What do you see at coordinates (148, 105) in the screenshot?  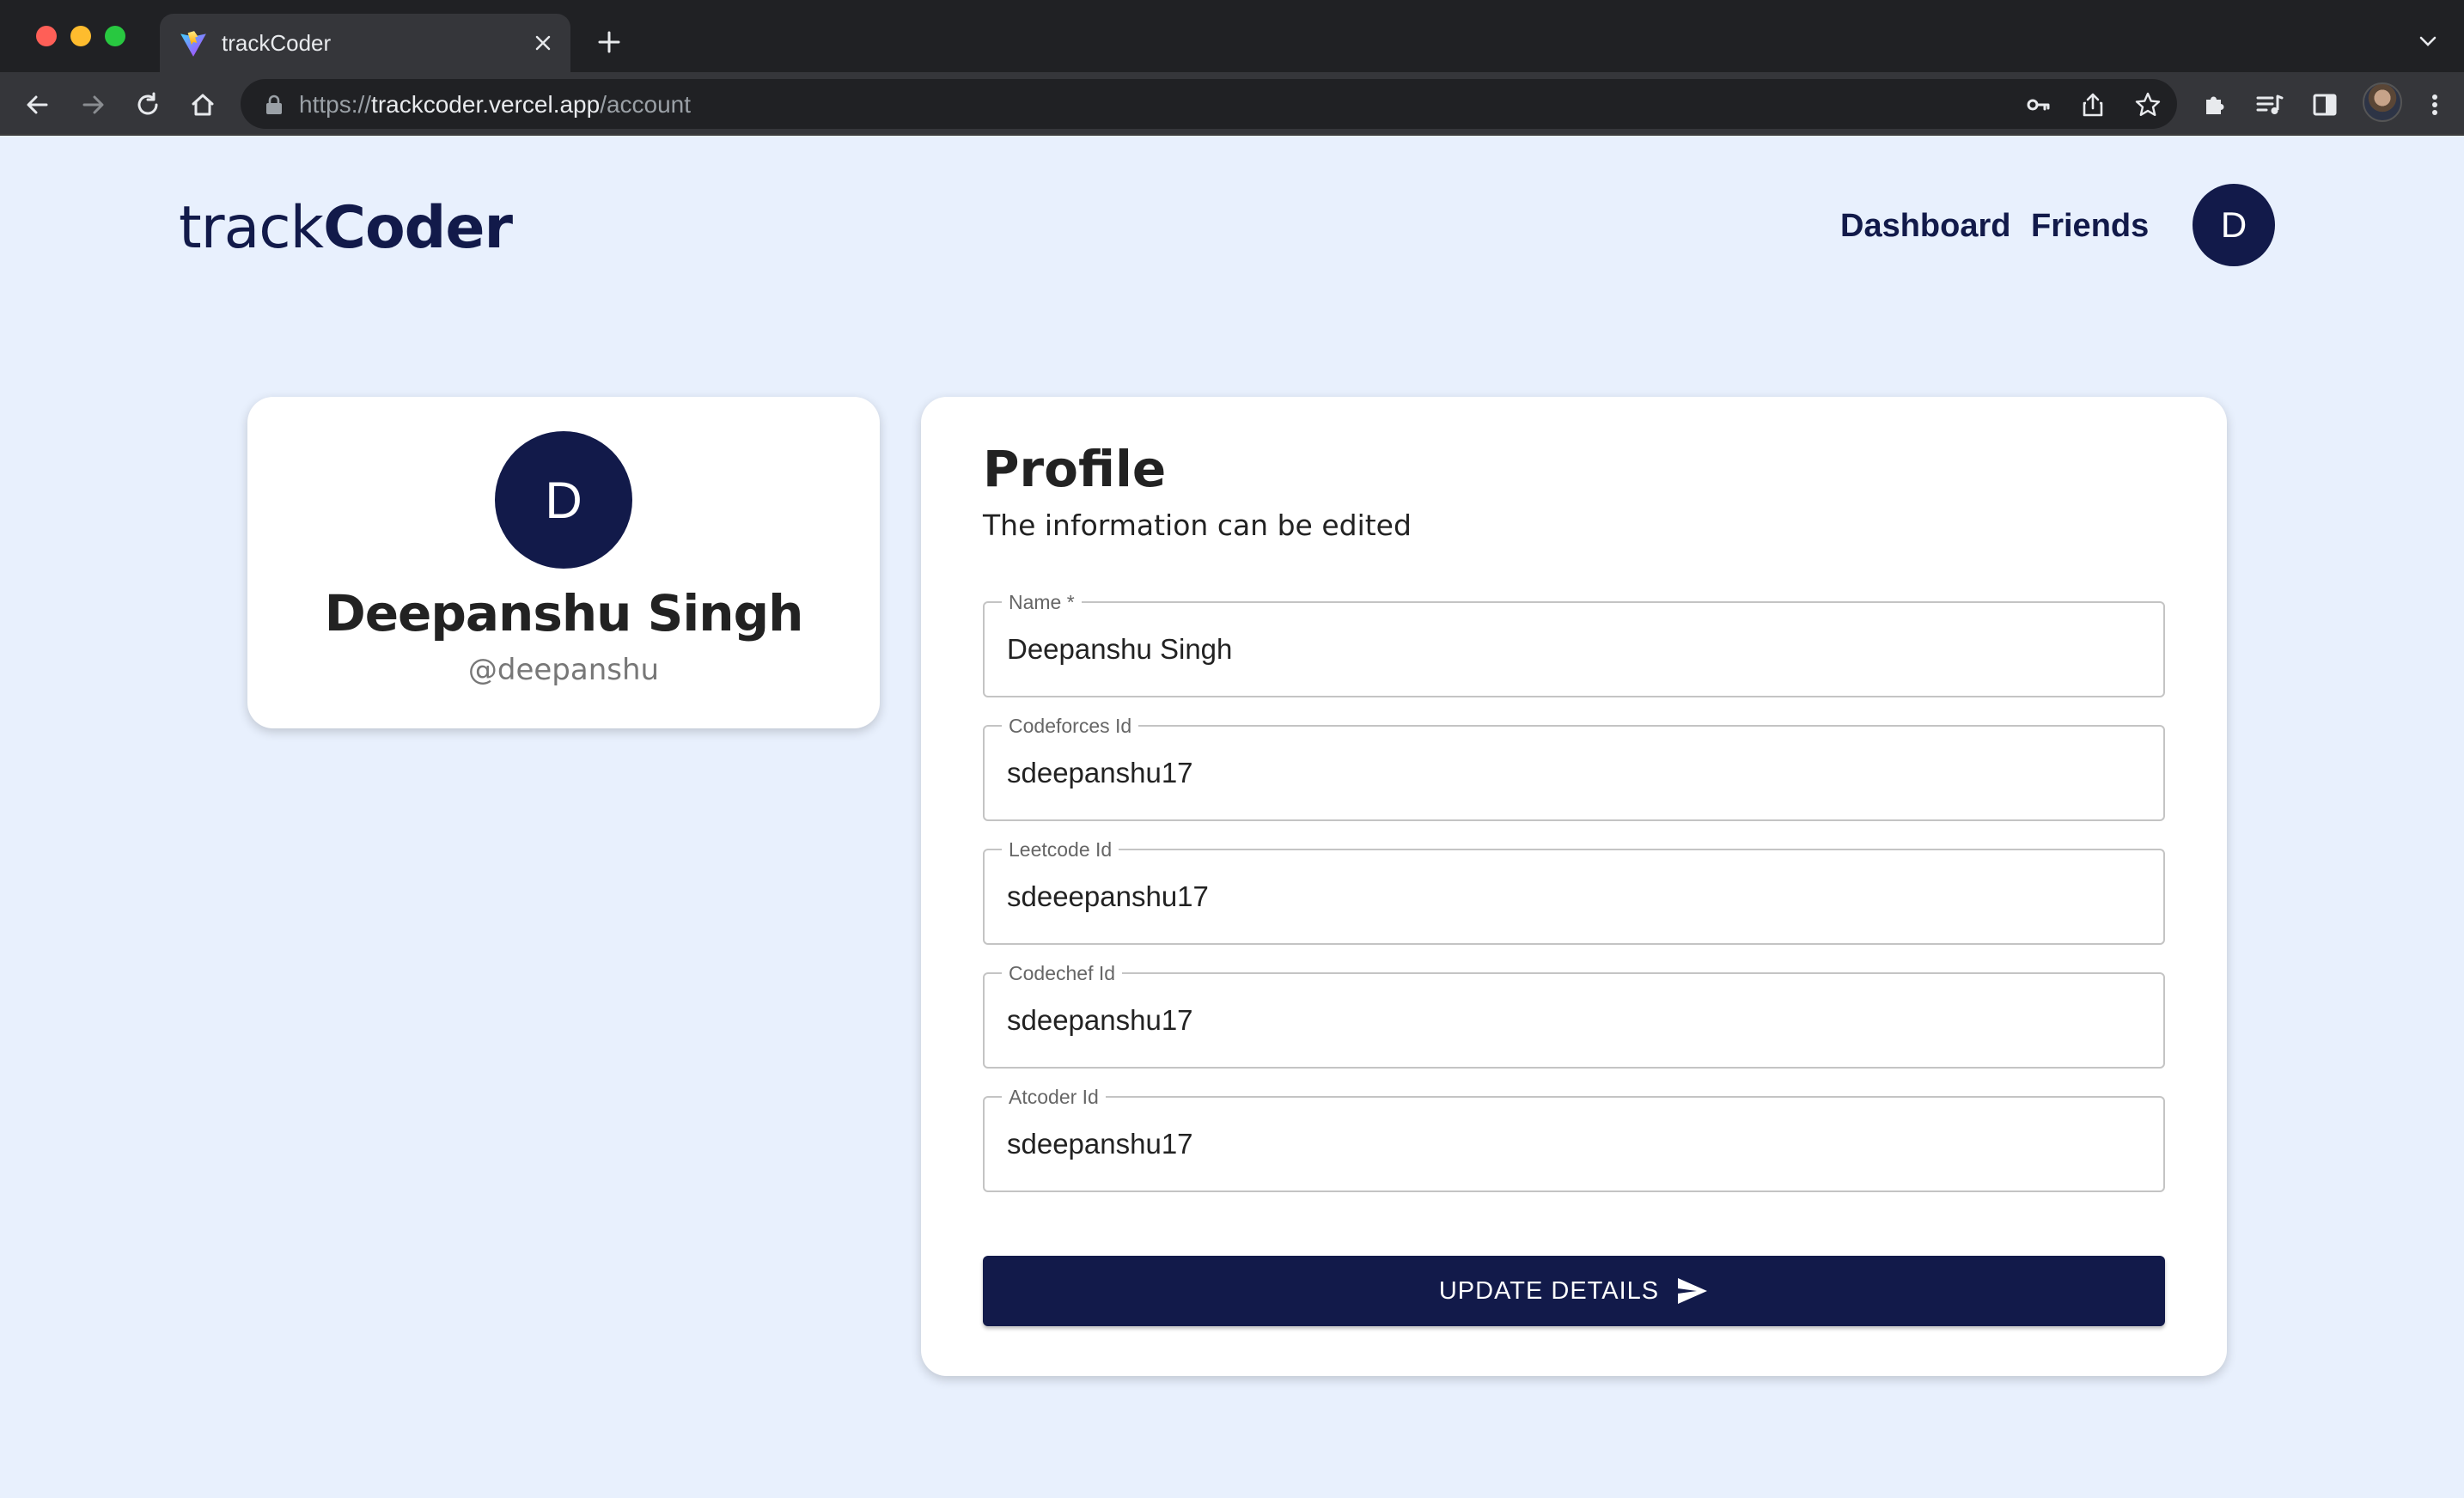 I see `reload-icon` at bounding box center [148, 105].